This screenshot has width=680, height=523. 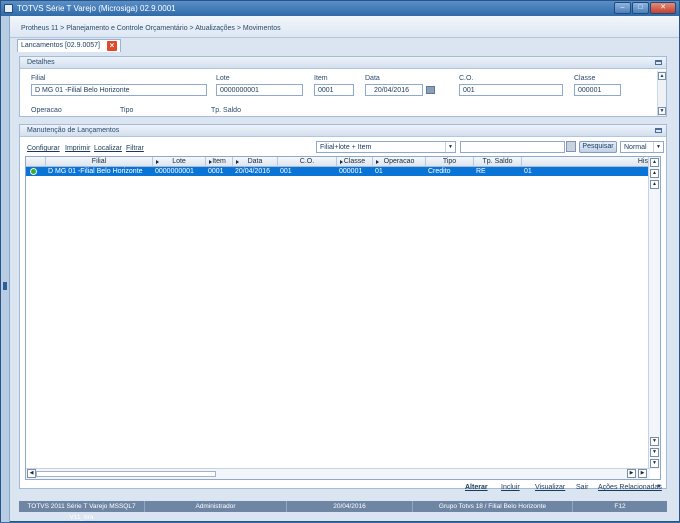 I want to click on detalhes-header: Detalhes, so click(x=343, y=63).